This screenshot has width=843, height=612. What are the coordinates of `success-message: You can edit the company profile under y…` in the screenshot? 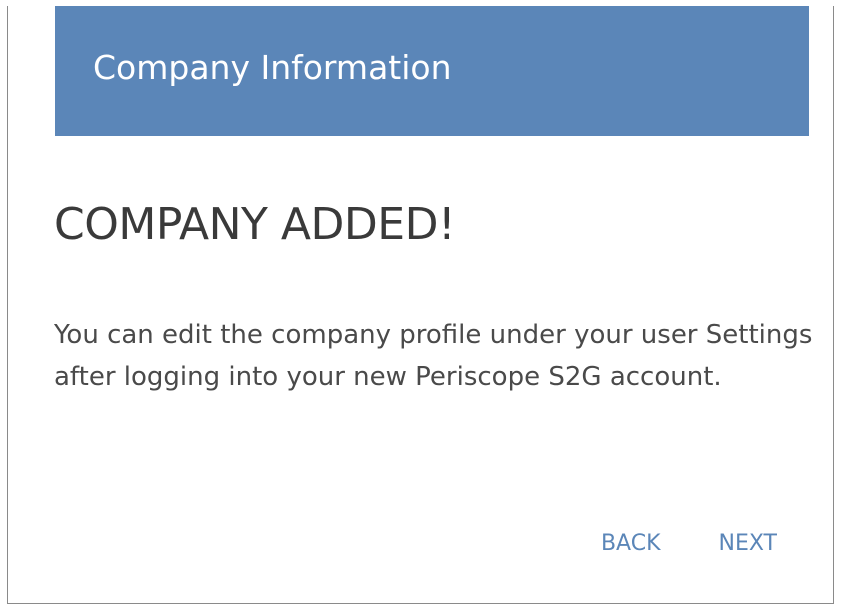 It's located at (433, 356).